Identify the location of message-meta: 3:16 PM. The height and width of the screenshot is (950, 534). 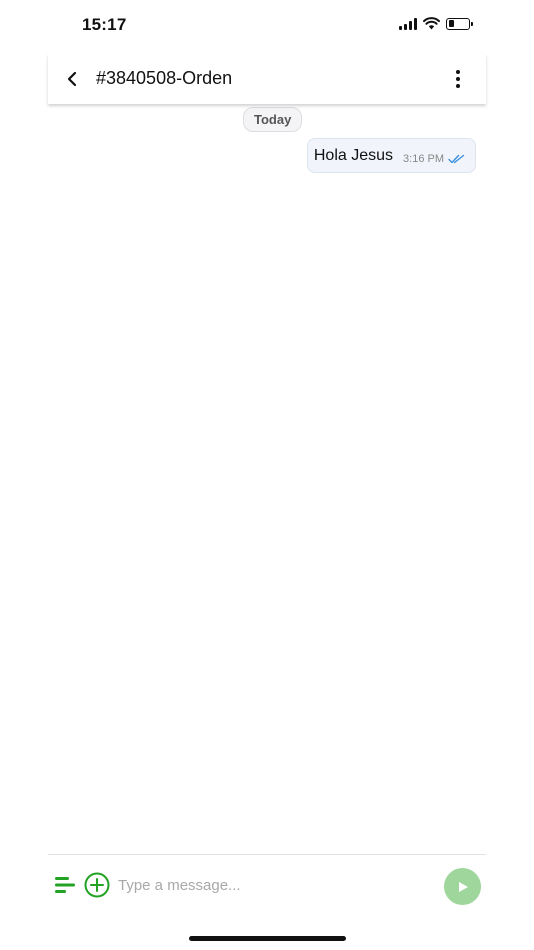
(434, 159).